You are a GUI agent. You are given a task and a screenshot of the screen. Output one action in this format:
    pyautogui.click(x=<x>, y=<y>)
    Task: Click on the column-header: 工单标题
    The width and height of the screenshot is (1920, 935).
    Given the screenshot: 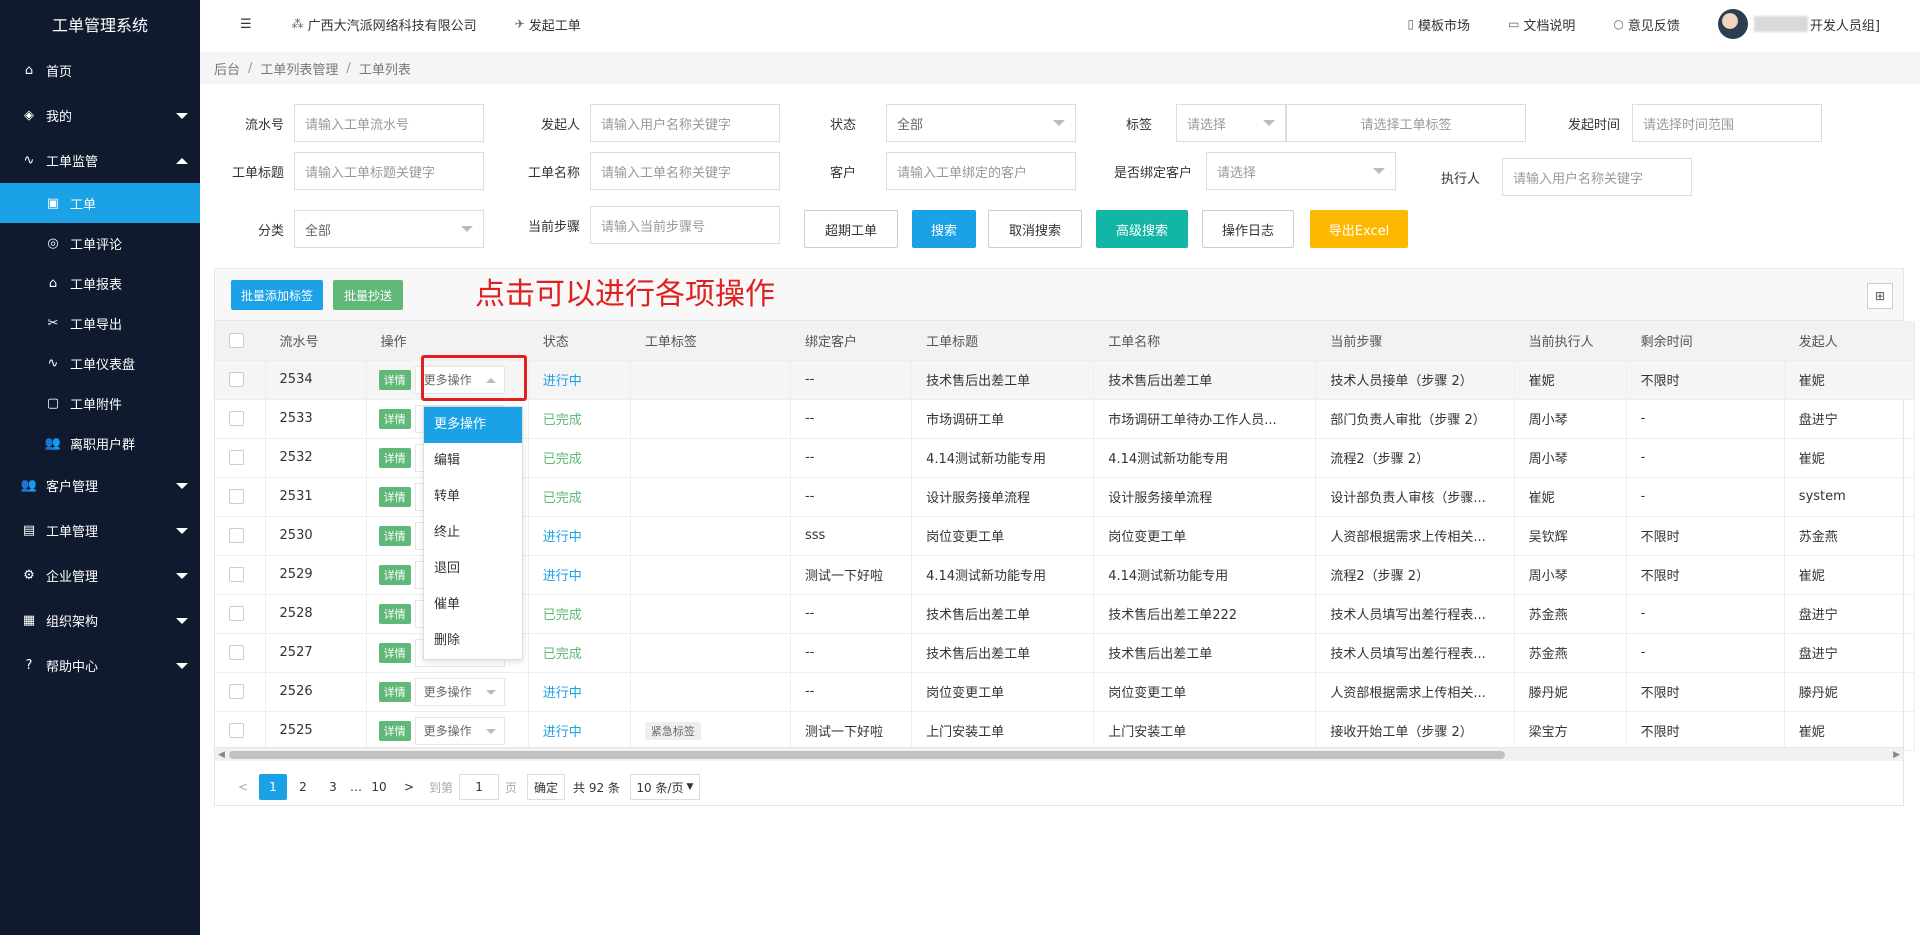 What is the action you would take?
    pyautogui.click(x=1003, y=341)
    